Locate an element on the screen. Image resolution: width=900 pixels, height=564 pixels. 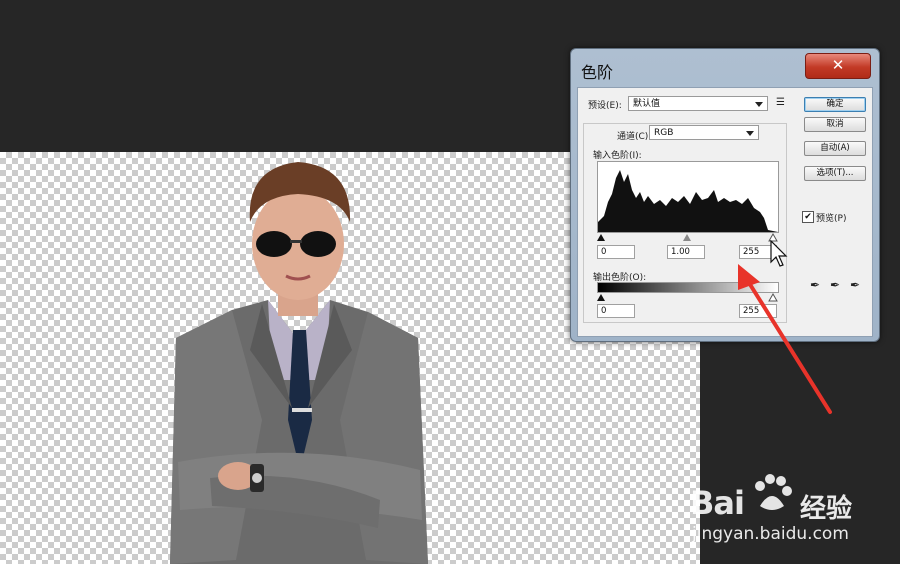
channel-select: RGB is located at coordinates (704, 132).